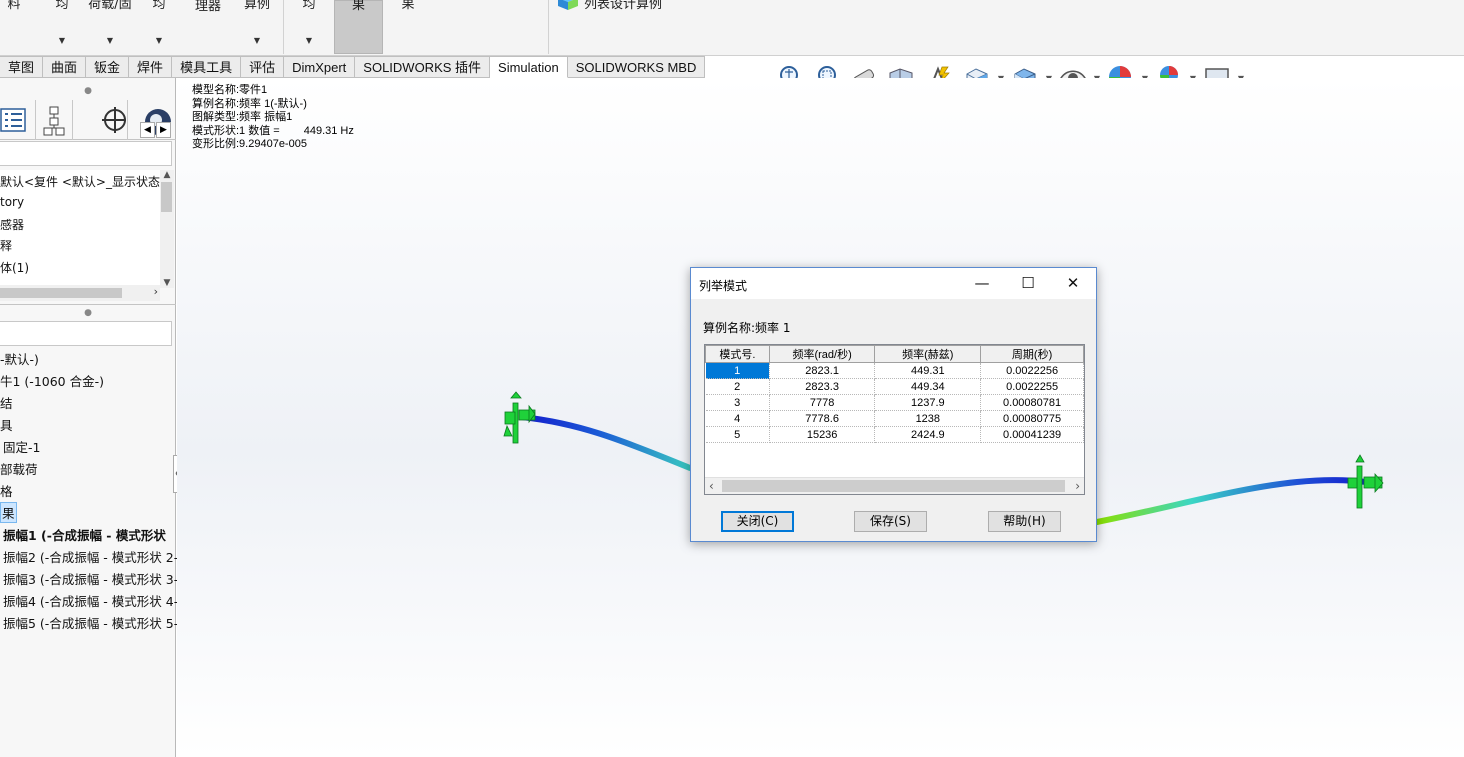 Image resolution: width=1464 pixels, height=757 pixels. Describe the element at coordinates (1032, 402) in the screenshot. I see `table-cell: 0.00080781` at that location.